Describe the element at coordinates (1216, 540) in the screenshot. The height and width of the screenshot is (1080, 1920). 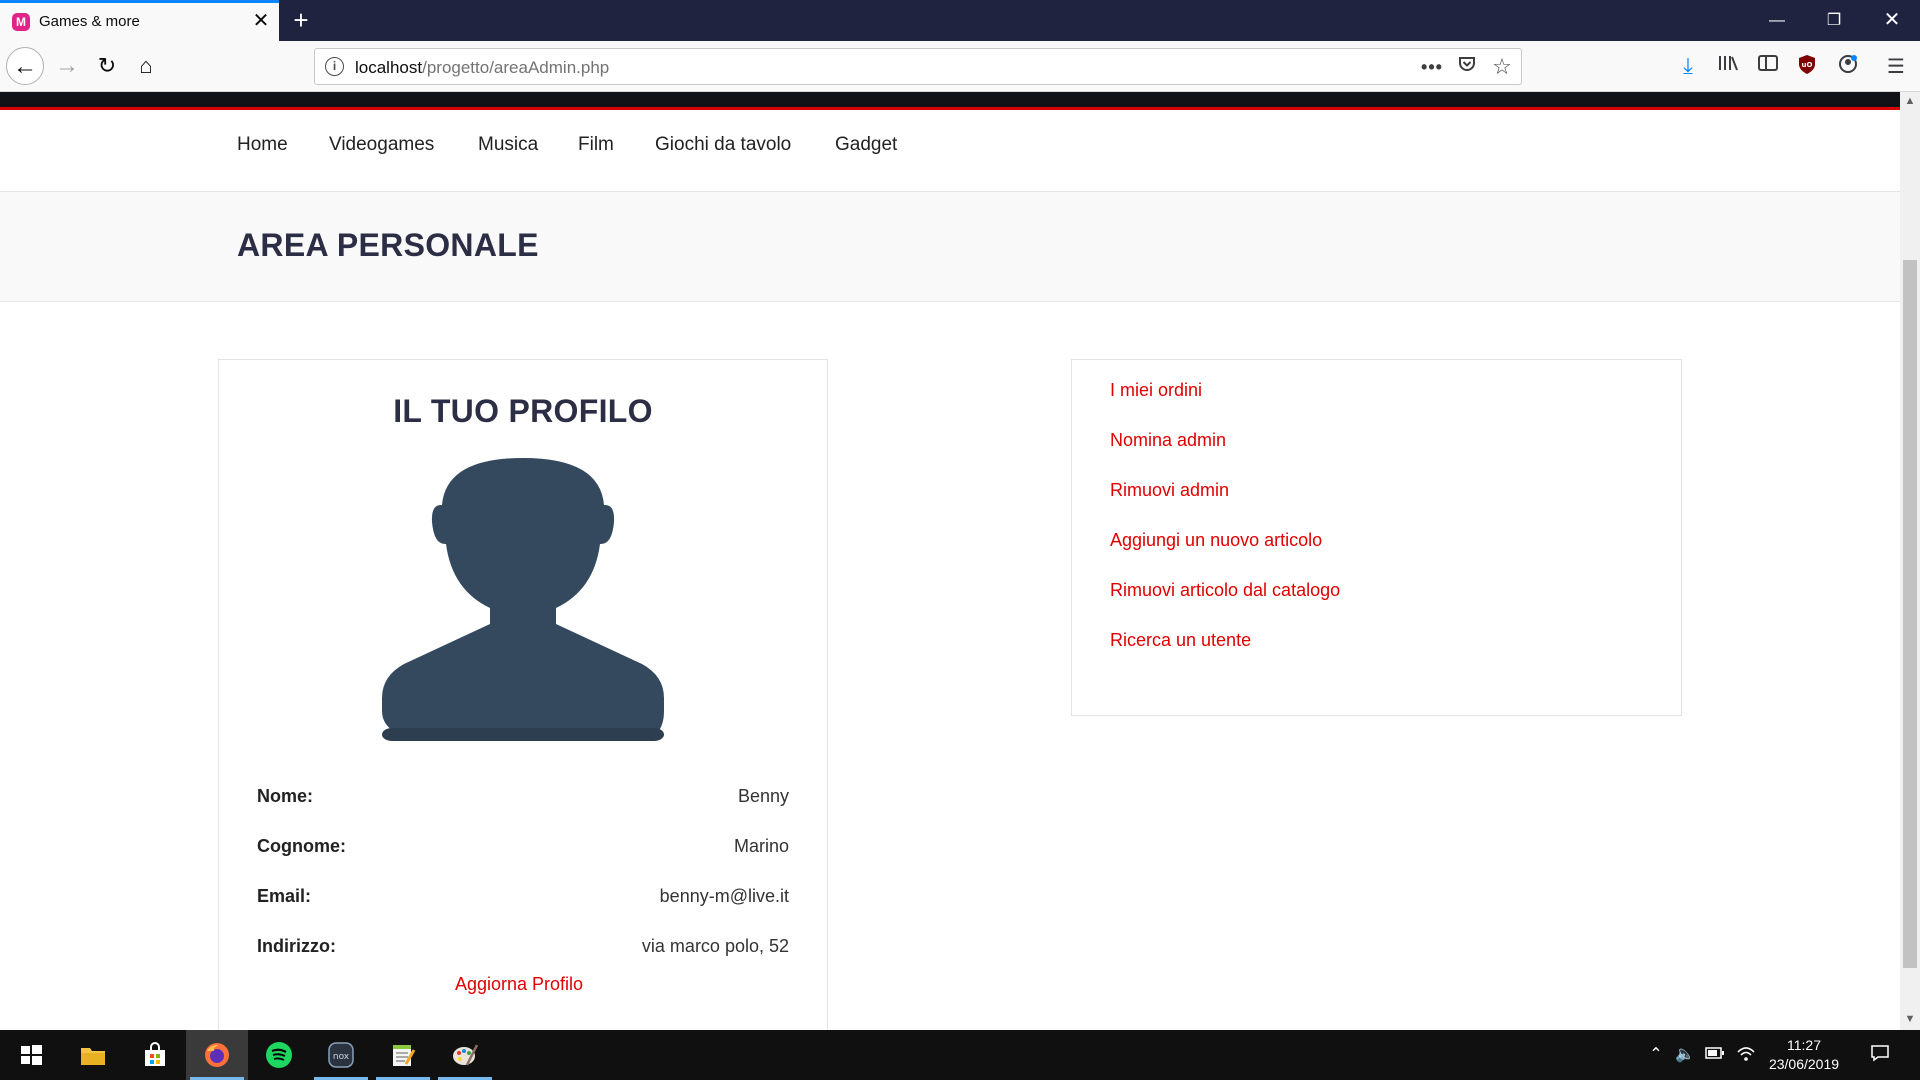
I see `menu-link-add-article: Aggiungi un nuovo articolo` at that location.